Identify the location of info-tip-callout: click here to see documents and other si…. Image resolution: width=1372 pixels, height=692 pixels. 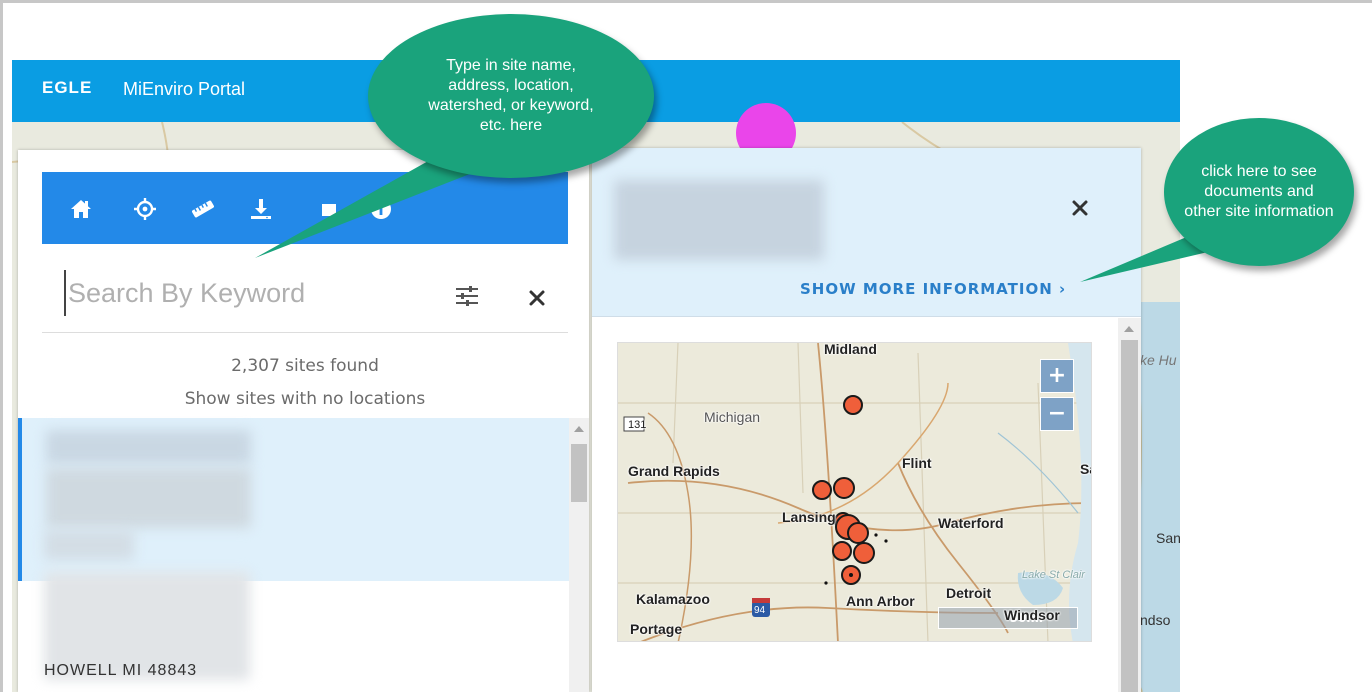
(1259, 192).